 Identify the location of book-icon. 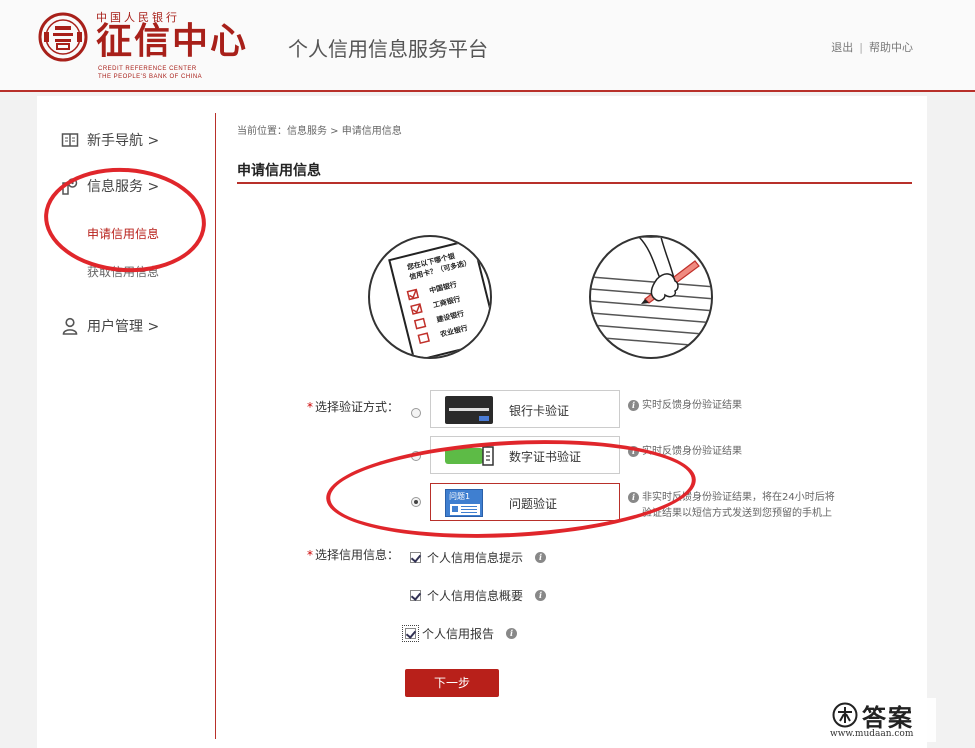
(70, 140).